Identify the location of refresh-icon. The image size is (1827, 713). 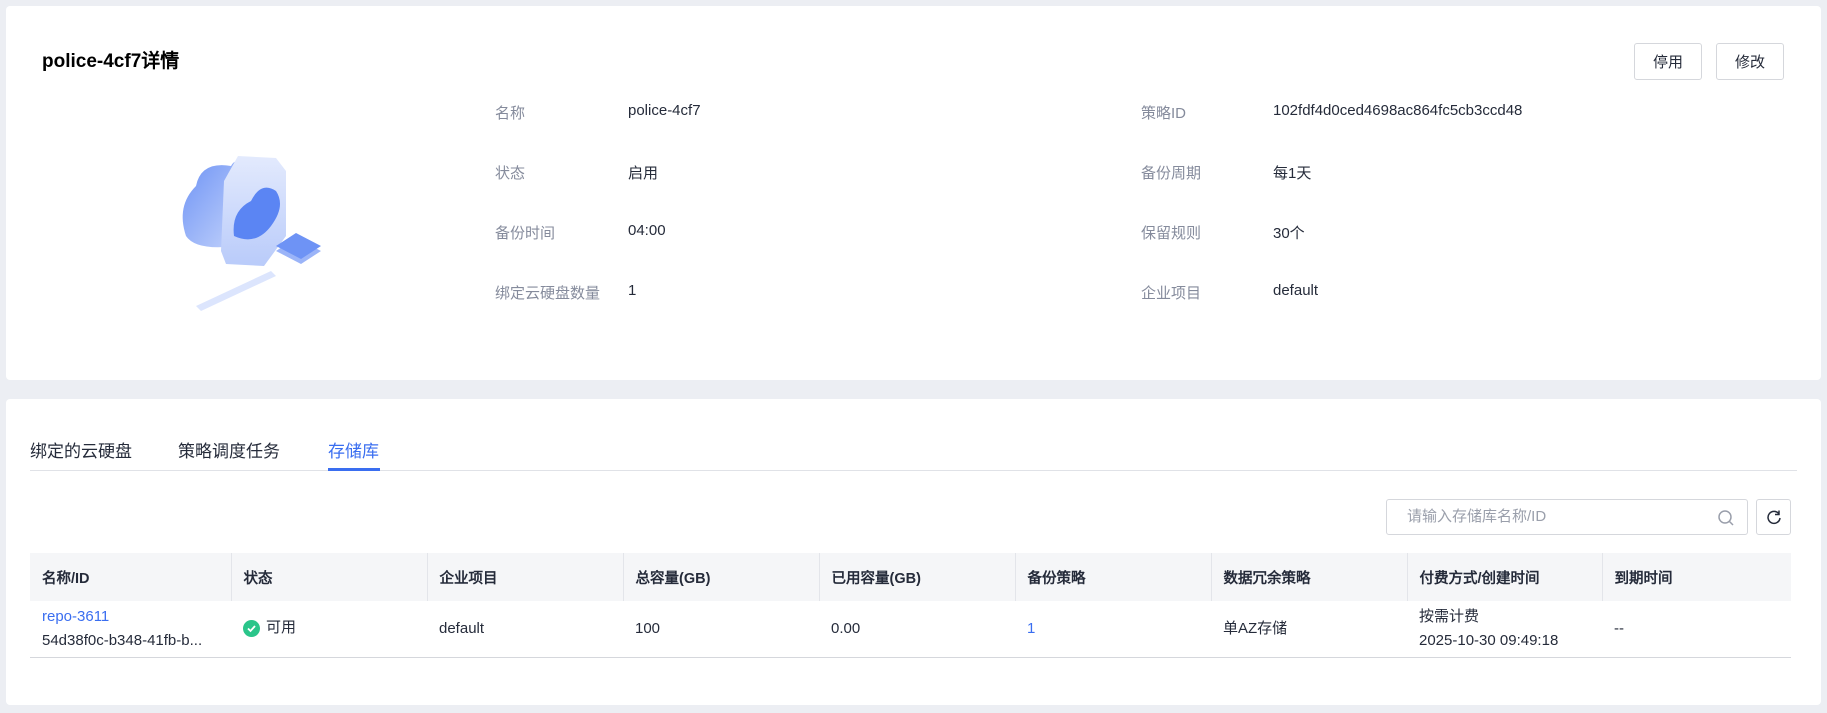
(1773, 517).